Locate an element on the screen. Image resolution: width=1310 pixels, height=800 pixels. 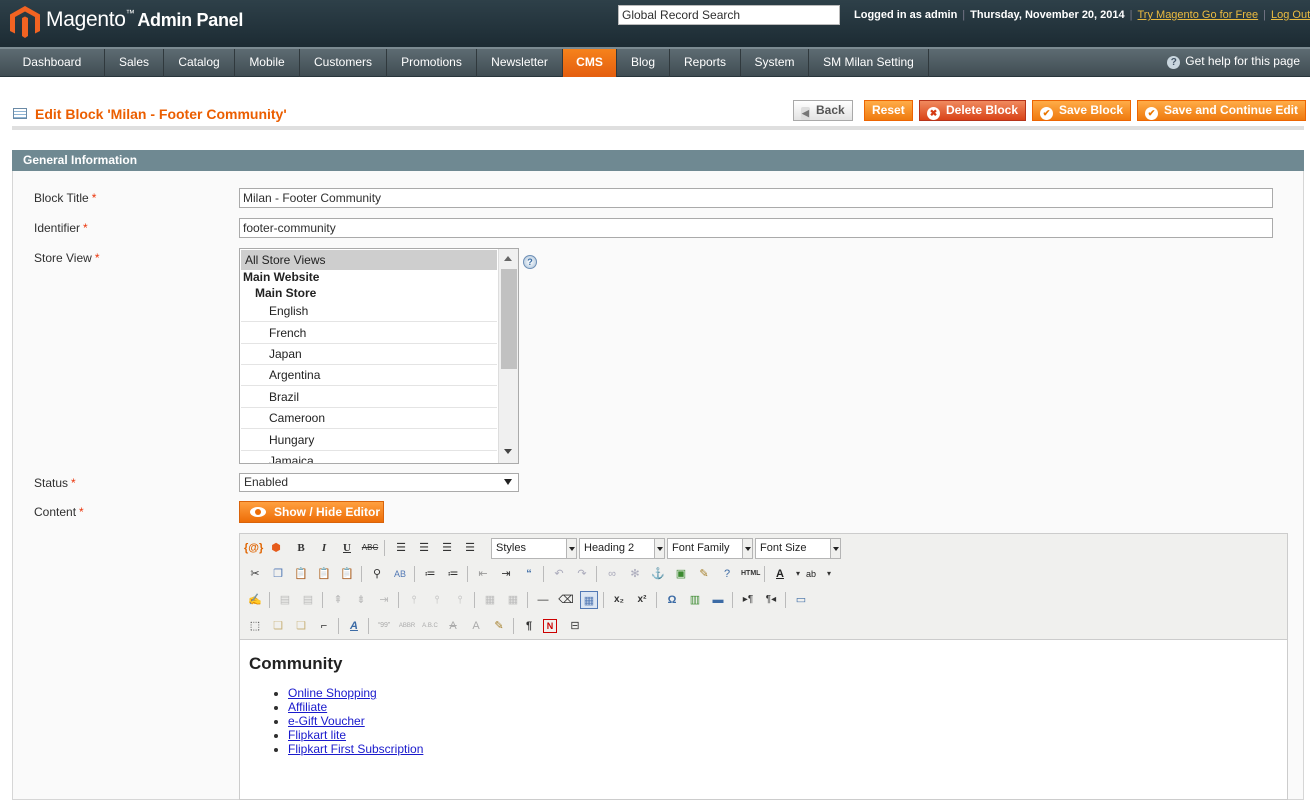
merge-cells-icon: ▦ is located at coordinates (513, 600).